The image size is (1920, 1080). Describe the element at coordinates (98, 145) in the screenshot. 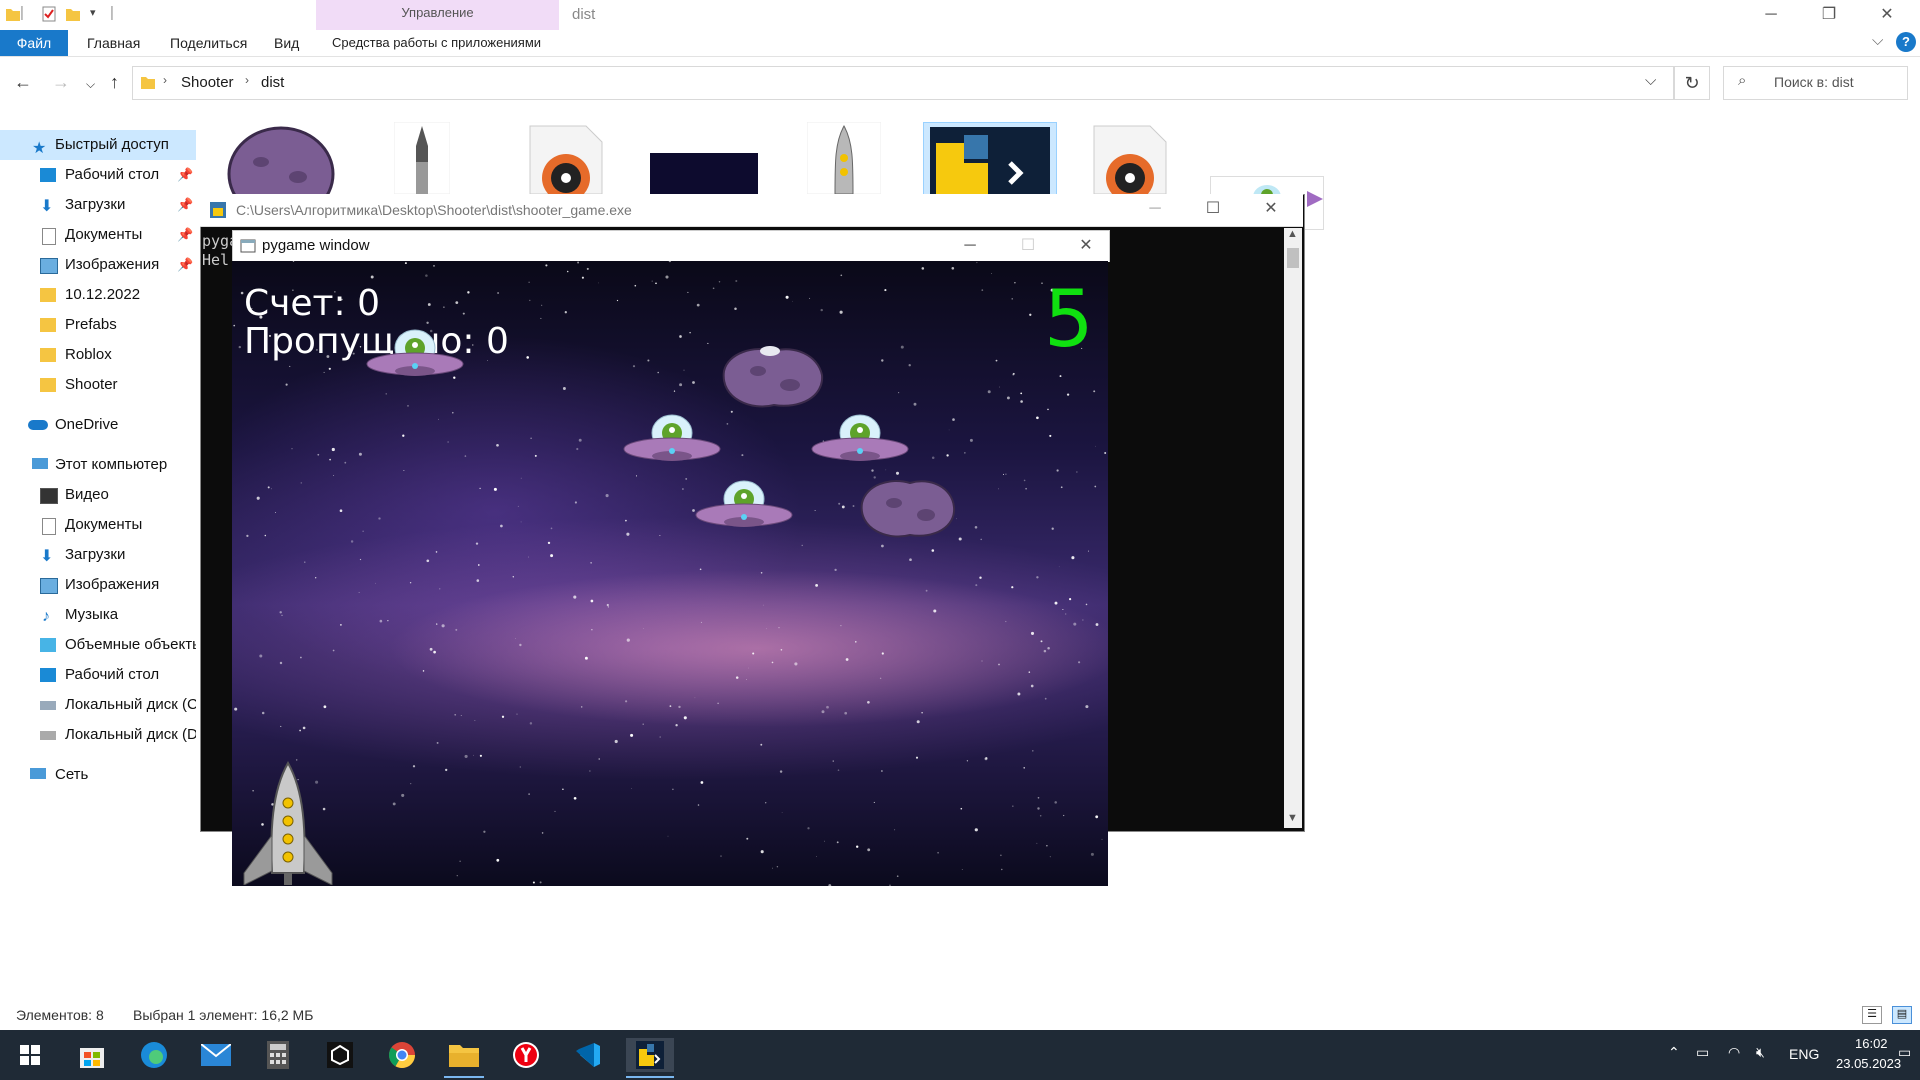

I see `nav-quick-access: ★ Быстрый доступ` at that location.